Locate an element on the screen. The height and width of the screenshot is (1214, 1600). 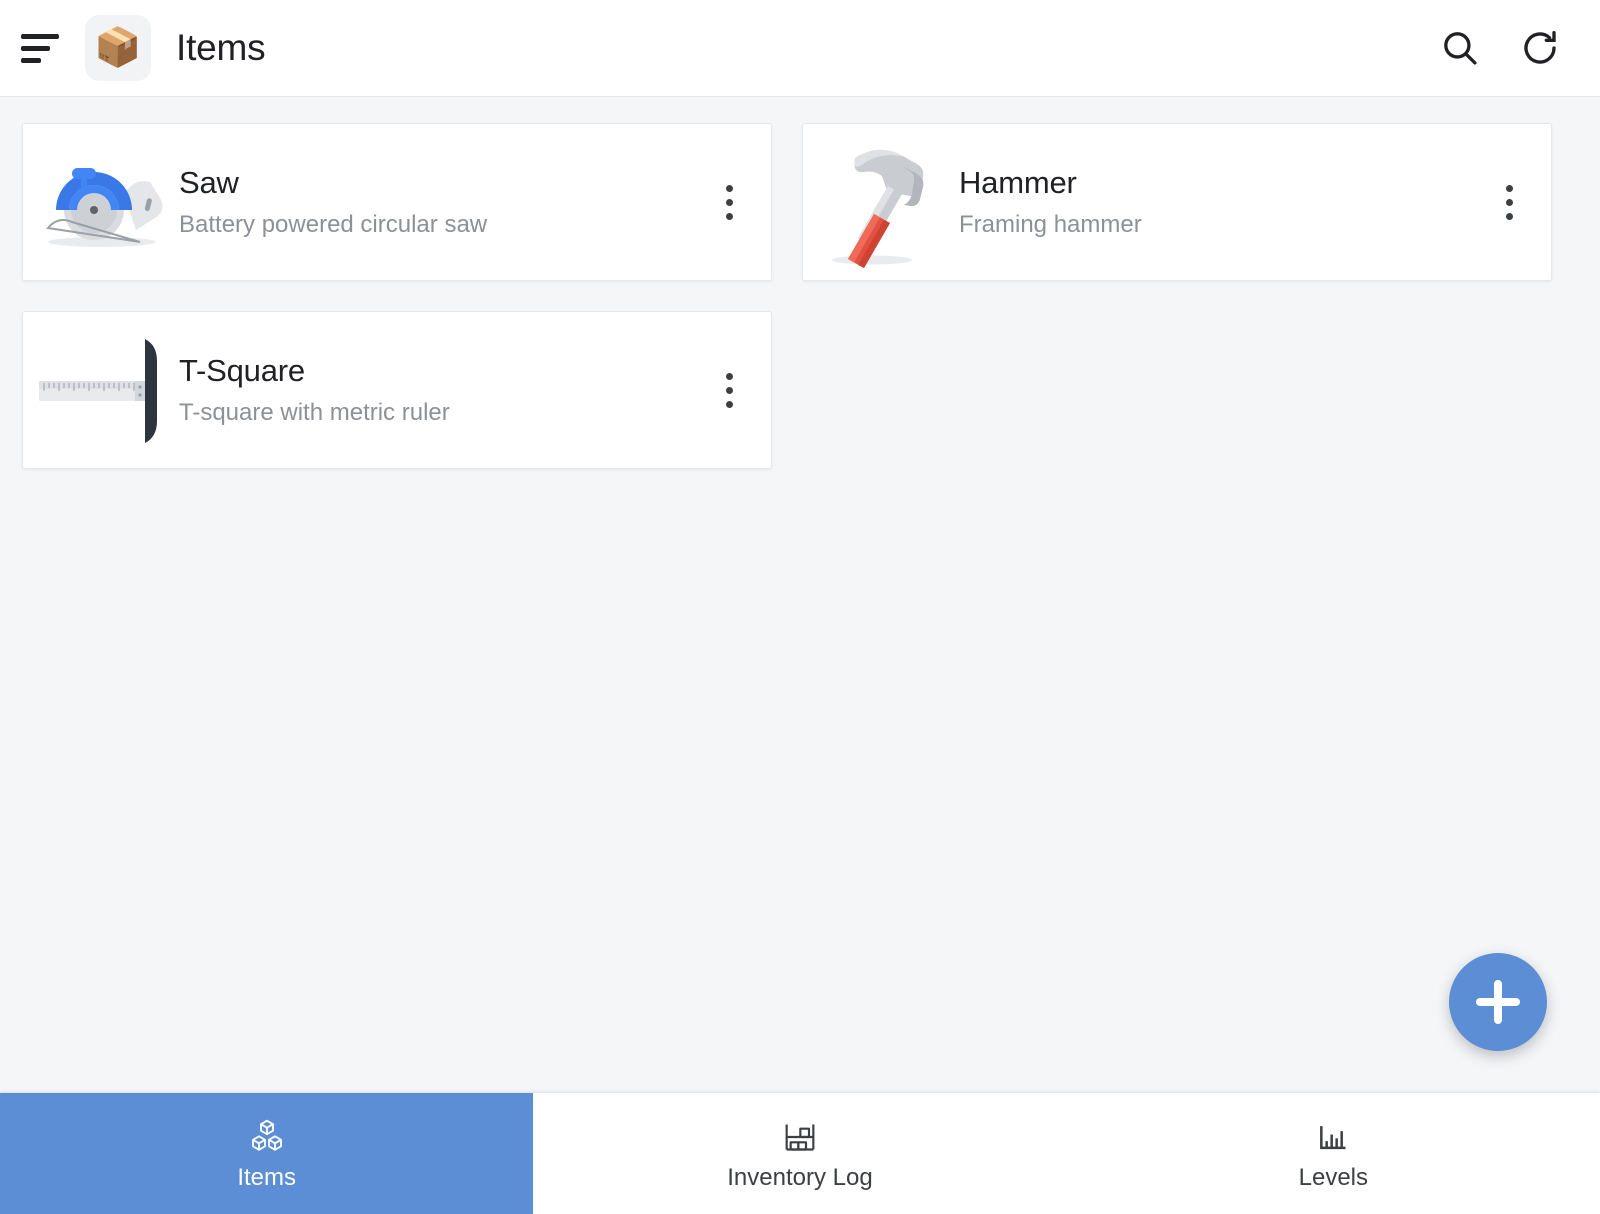
nav-tab-label: Levels is located at coordinates (1333, 1177).